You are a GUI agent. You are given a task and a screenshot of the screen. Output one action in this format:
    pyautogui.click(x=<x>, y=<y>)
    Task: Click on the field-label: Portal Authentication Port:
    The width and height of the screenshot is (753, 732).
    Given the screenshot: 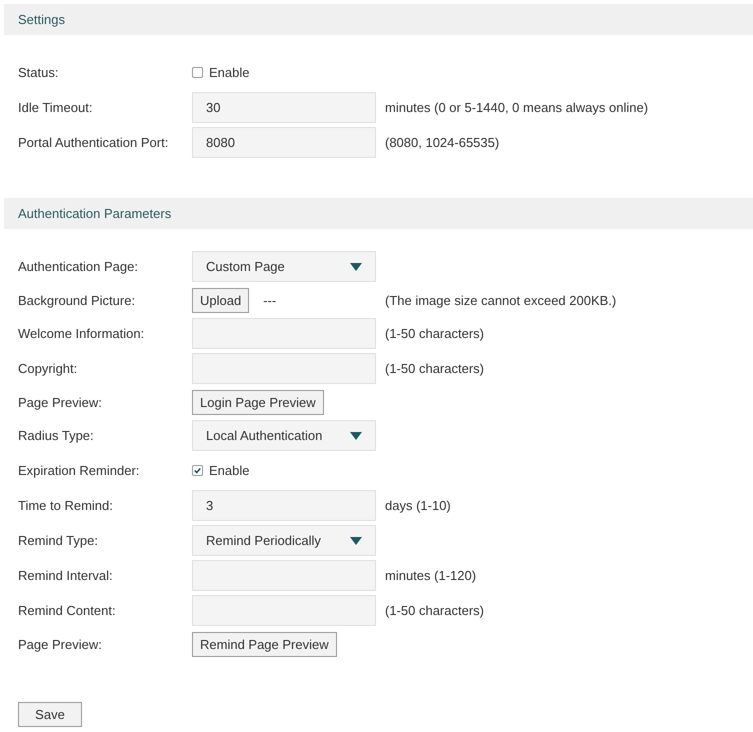 What is the action you would take?
    pyautogui.click(x=94, y=142)
    